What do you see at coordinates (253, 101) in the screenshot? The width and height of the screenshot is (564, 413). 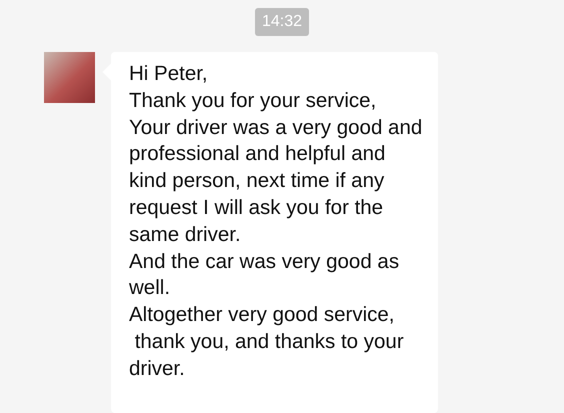 I see `message-text: Thank you for your service,` at bounding box center [253, 101].